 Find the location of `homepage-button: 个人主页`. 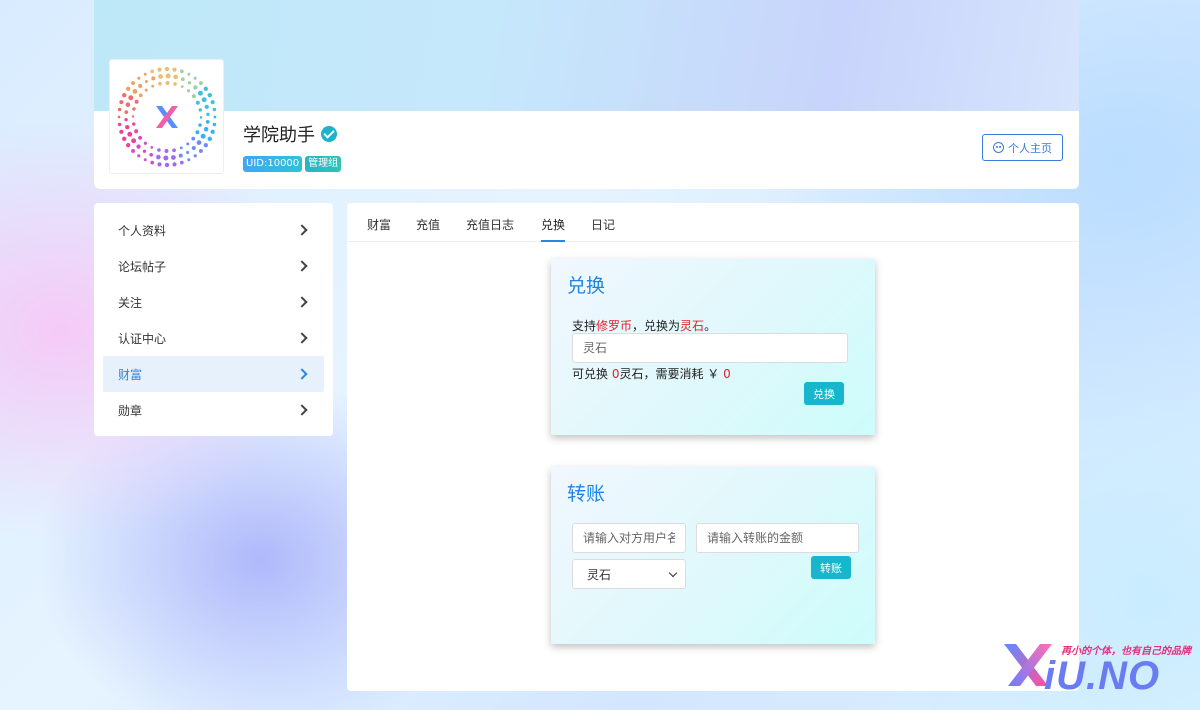

homepage-button: 个人主页 is located at coordinates (1022, 147).